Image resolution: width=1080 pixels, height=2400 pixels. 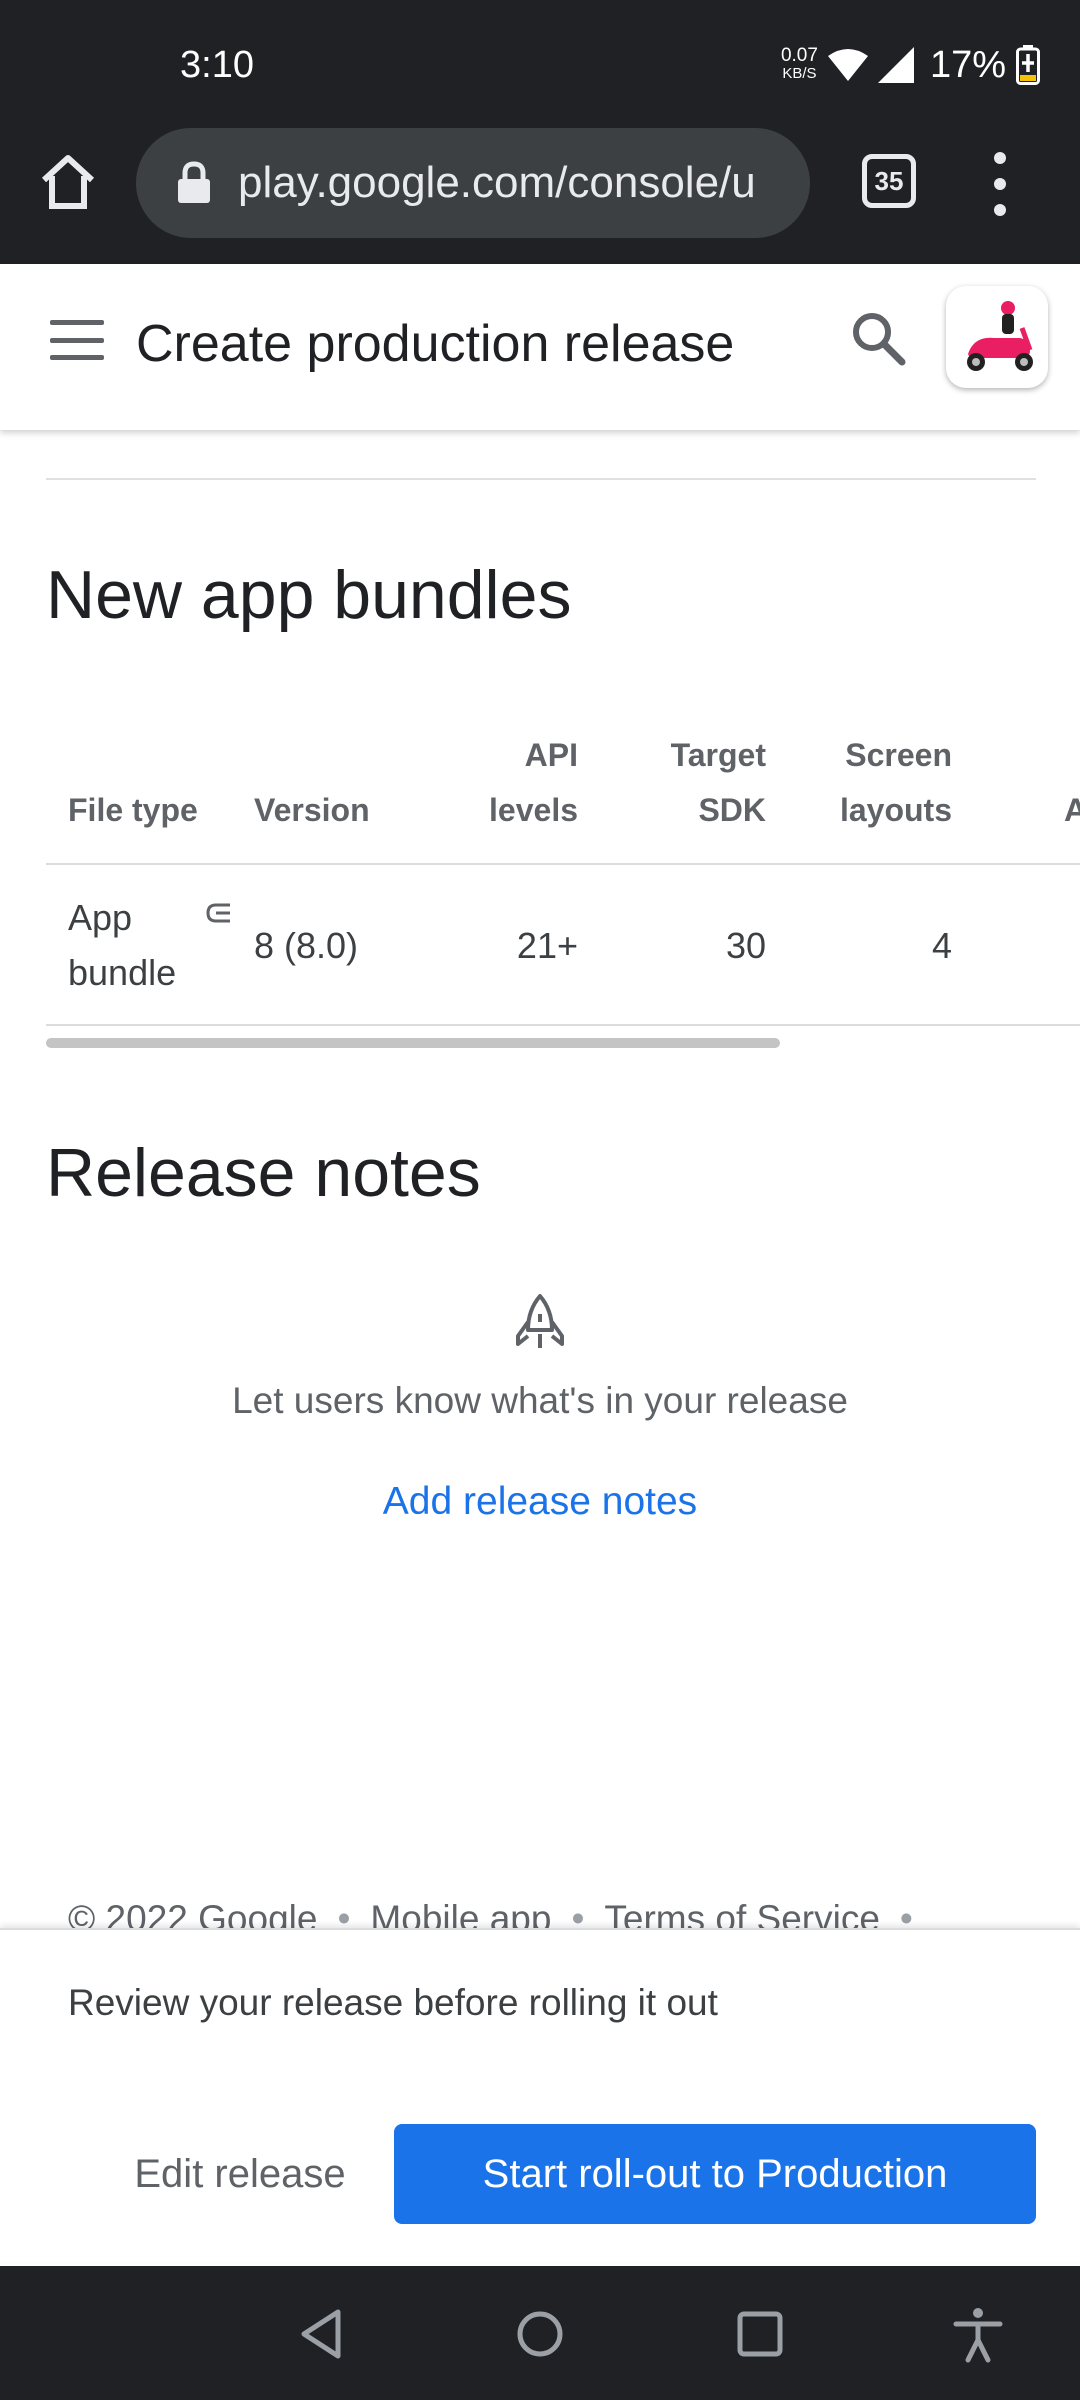 I want to click on accessibility-icon, so click(x=978, y=2334).